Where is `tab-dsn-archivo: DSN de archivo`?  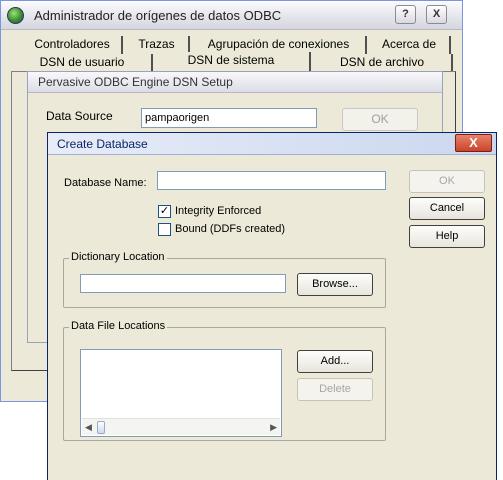
tab-dsn-archivo: DSN de archivo is located at coordinates (383, 63).